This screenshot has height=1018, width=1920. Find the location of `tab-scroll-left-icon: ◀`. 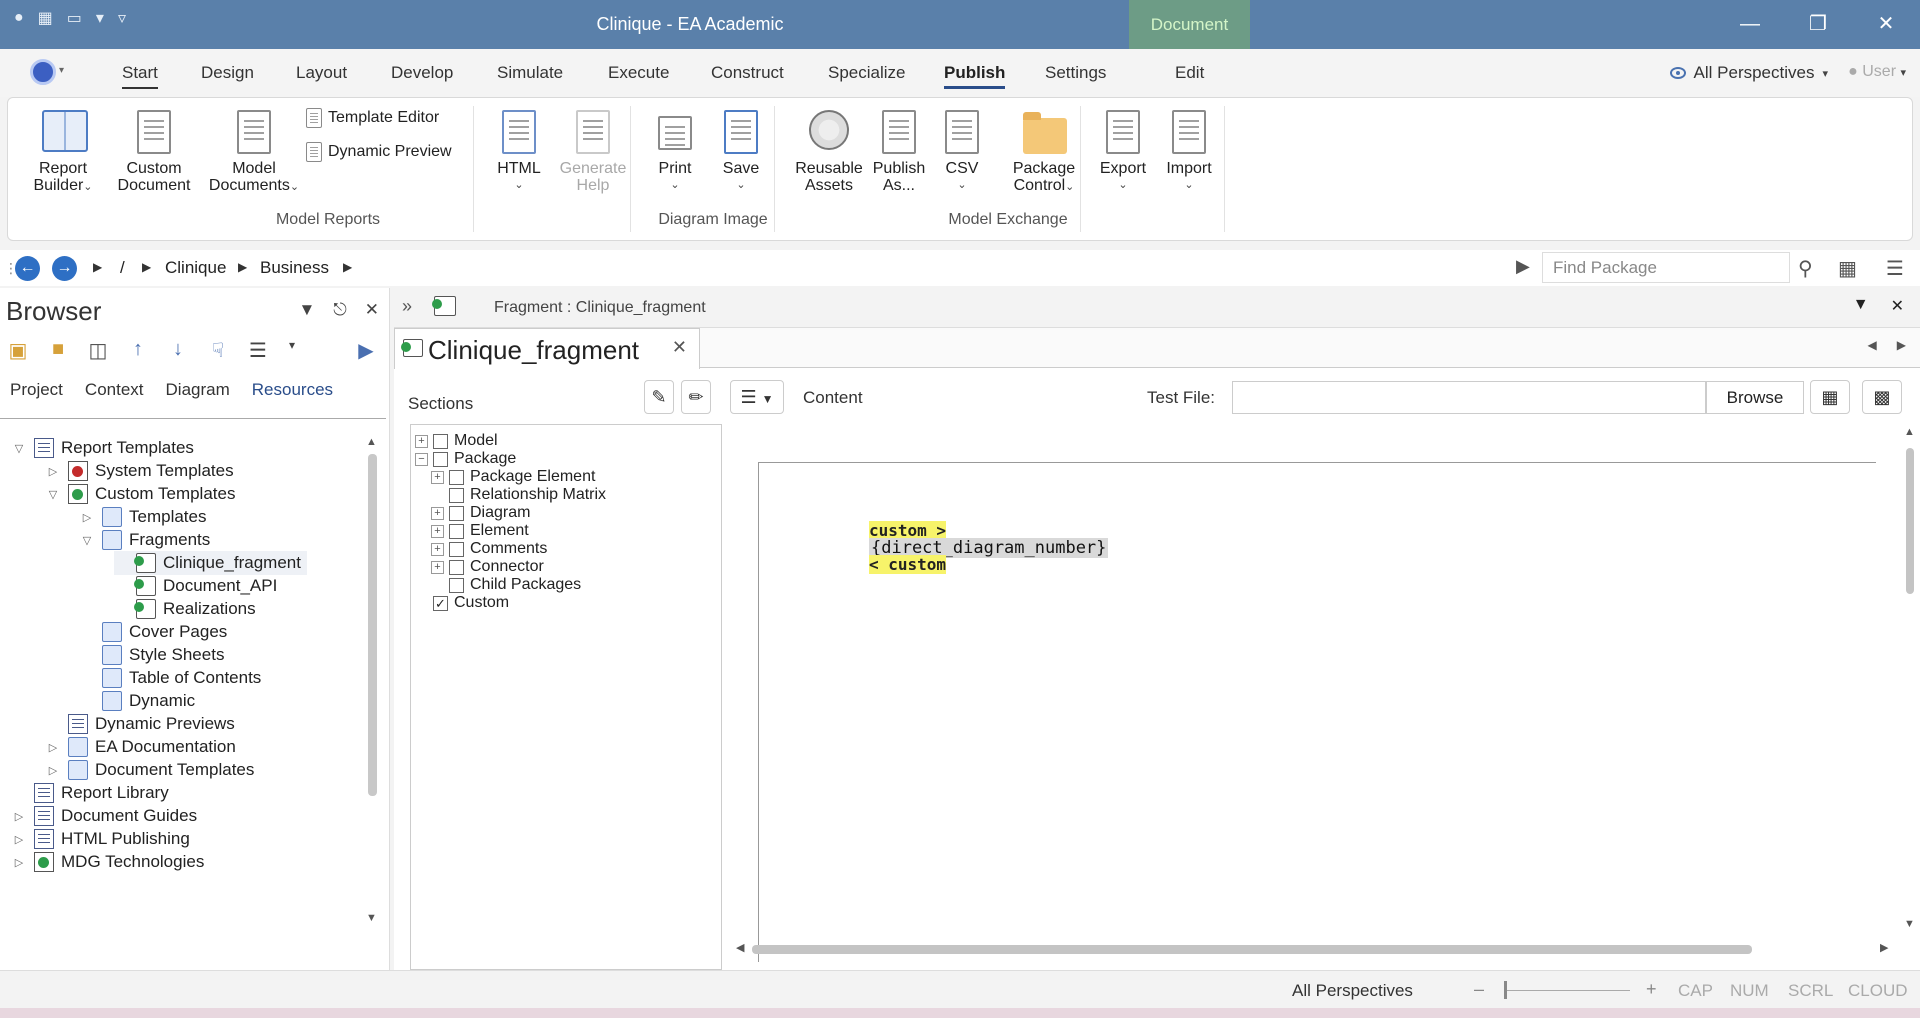

tab-scroll-left-icon: ◀ is located at coordinates (1872, 345).